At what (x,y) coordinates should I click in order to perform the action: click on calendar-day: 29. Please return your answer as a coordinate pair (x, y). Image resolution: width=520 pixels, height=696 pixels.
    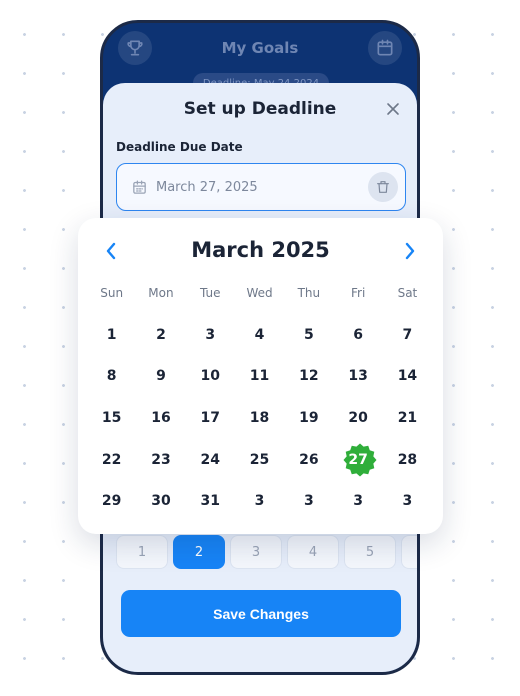
    Looking at the image, I should click on (111, 501).